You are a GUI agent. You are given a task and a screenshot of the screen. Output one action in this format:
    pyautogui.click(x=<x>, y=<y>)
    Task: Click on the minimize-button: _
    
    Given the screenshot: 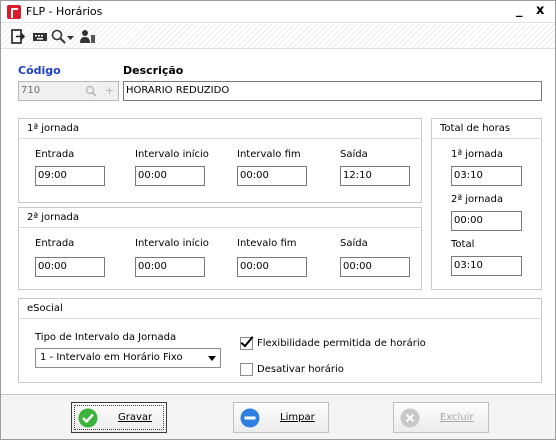 What is the action you would take?
    pyautogui.click(x=519, y=11)
    